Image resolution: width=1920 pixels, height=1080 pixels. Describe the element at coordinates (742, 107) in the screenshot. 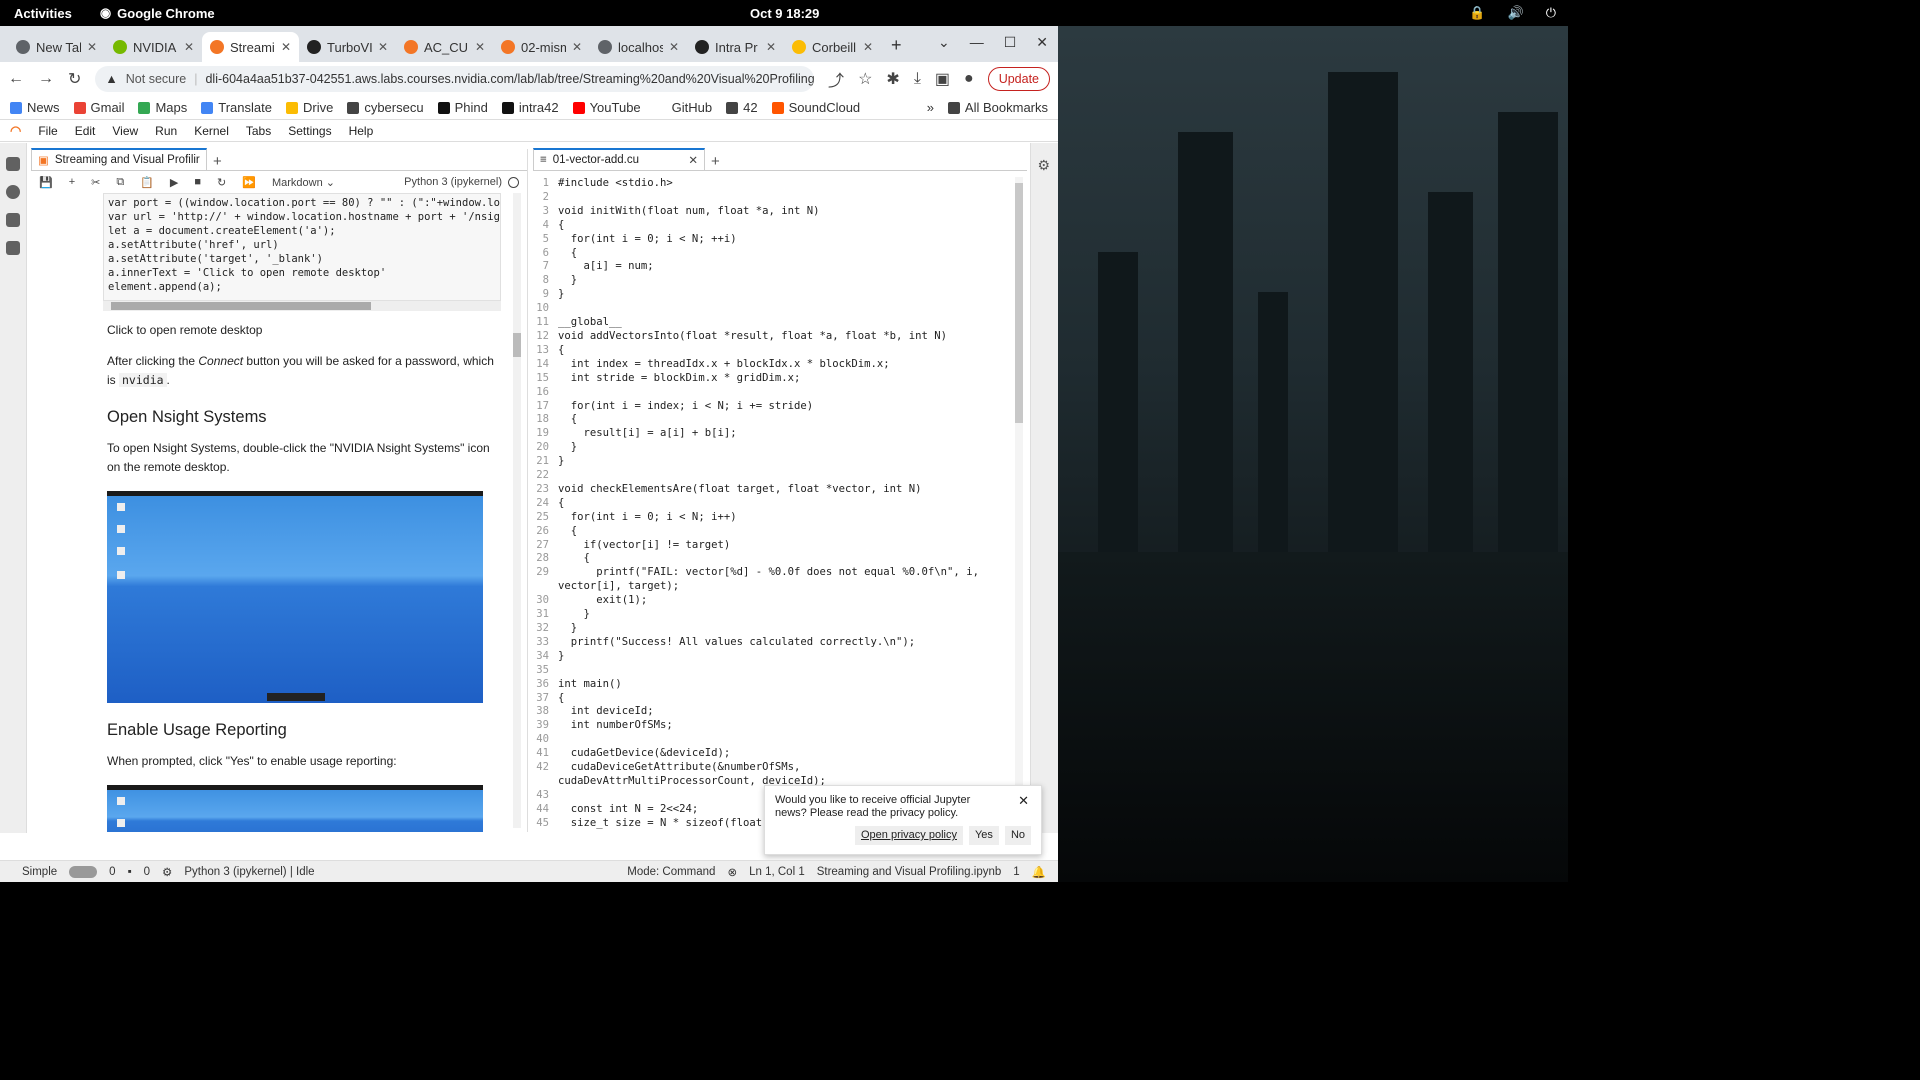

I see `bookmark-item: 42` at that location.